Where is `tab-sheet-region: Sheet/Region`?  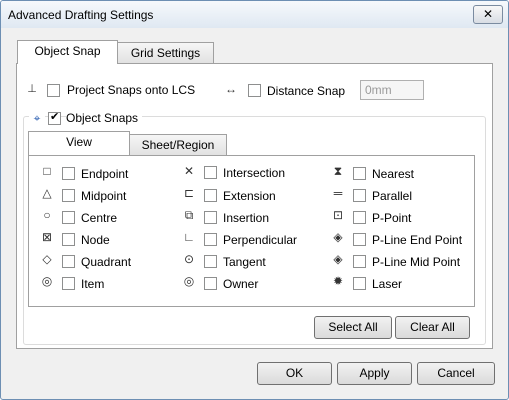 tab-sheet-region: Sheet/Region is located at coordinates (178, 144).